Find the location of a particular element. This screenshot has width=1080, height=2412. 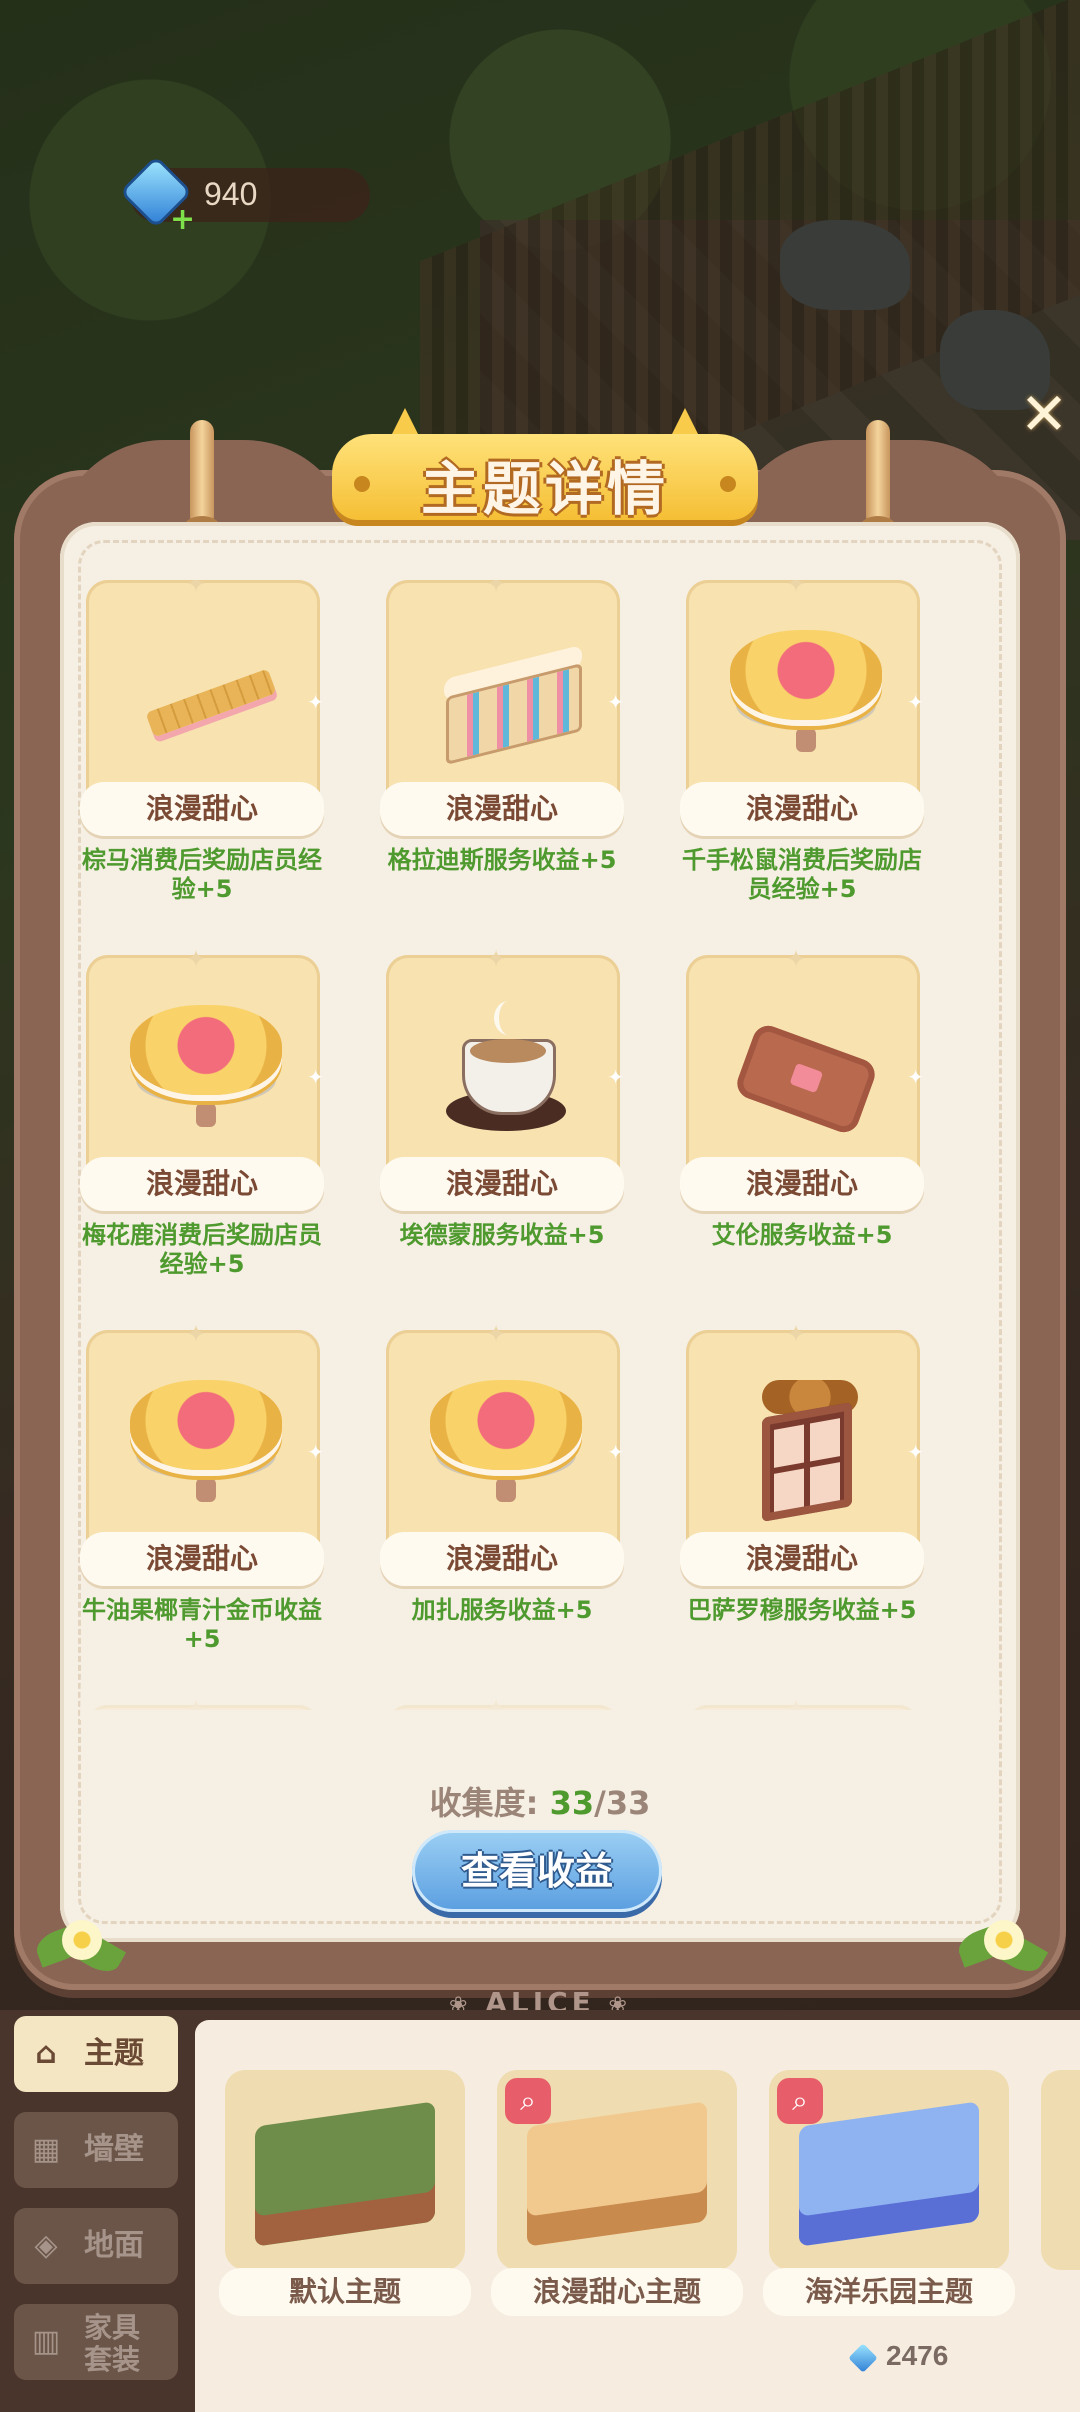

theme-card-default: 默认主题 is located at coordinates (345, 2200).